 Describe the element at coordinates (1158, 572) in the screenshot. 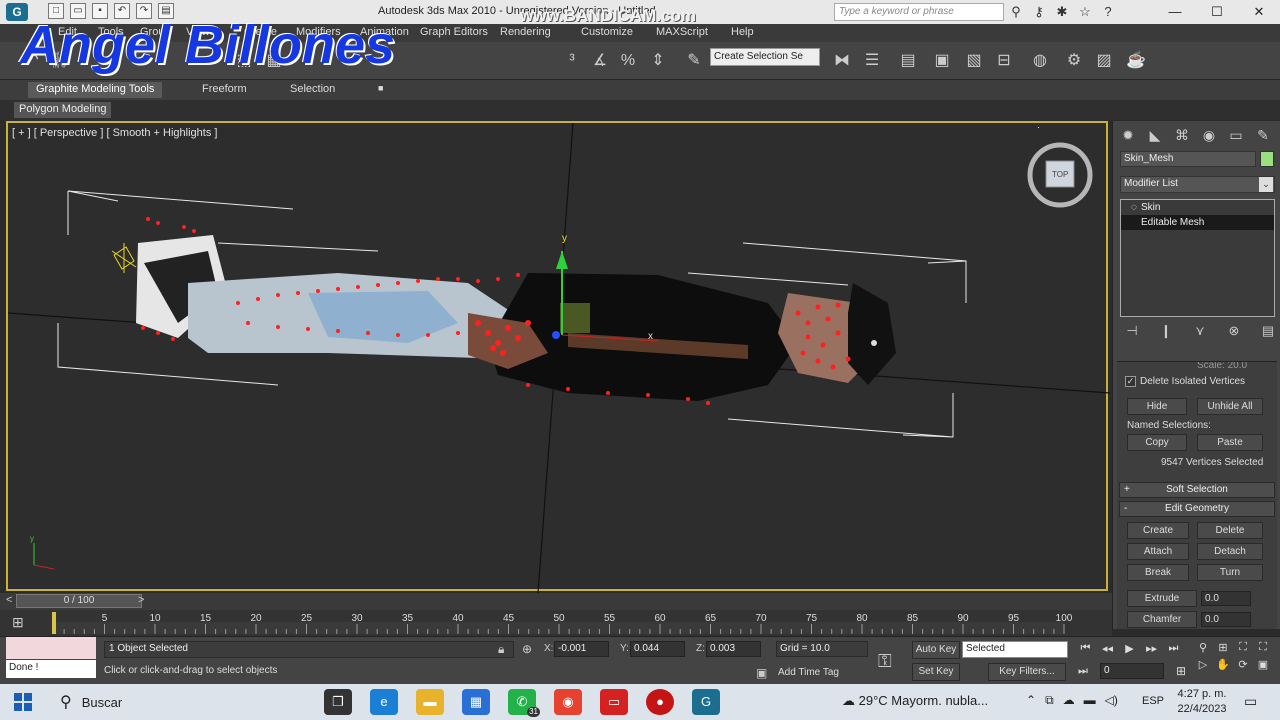

I see `break-button: Break` at that location.